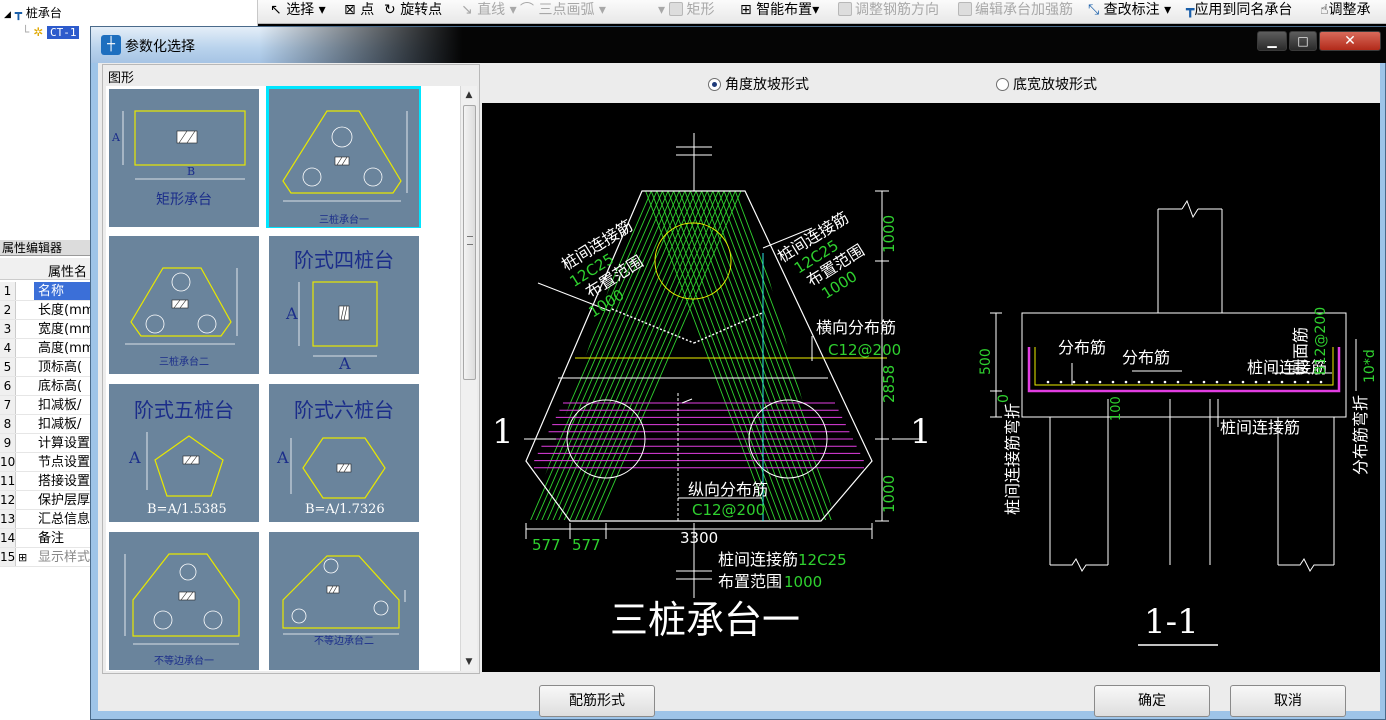  What do you see at coordinates (184, 200) in the screenshot?
I see `thumbnail-caption: 矩形承台` at bounding box center [184, 200].